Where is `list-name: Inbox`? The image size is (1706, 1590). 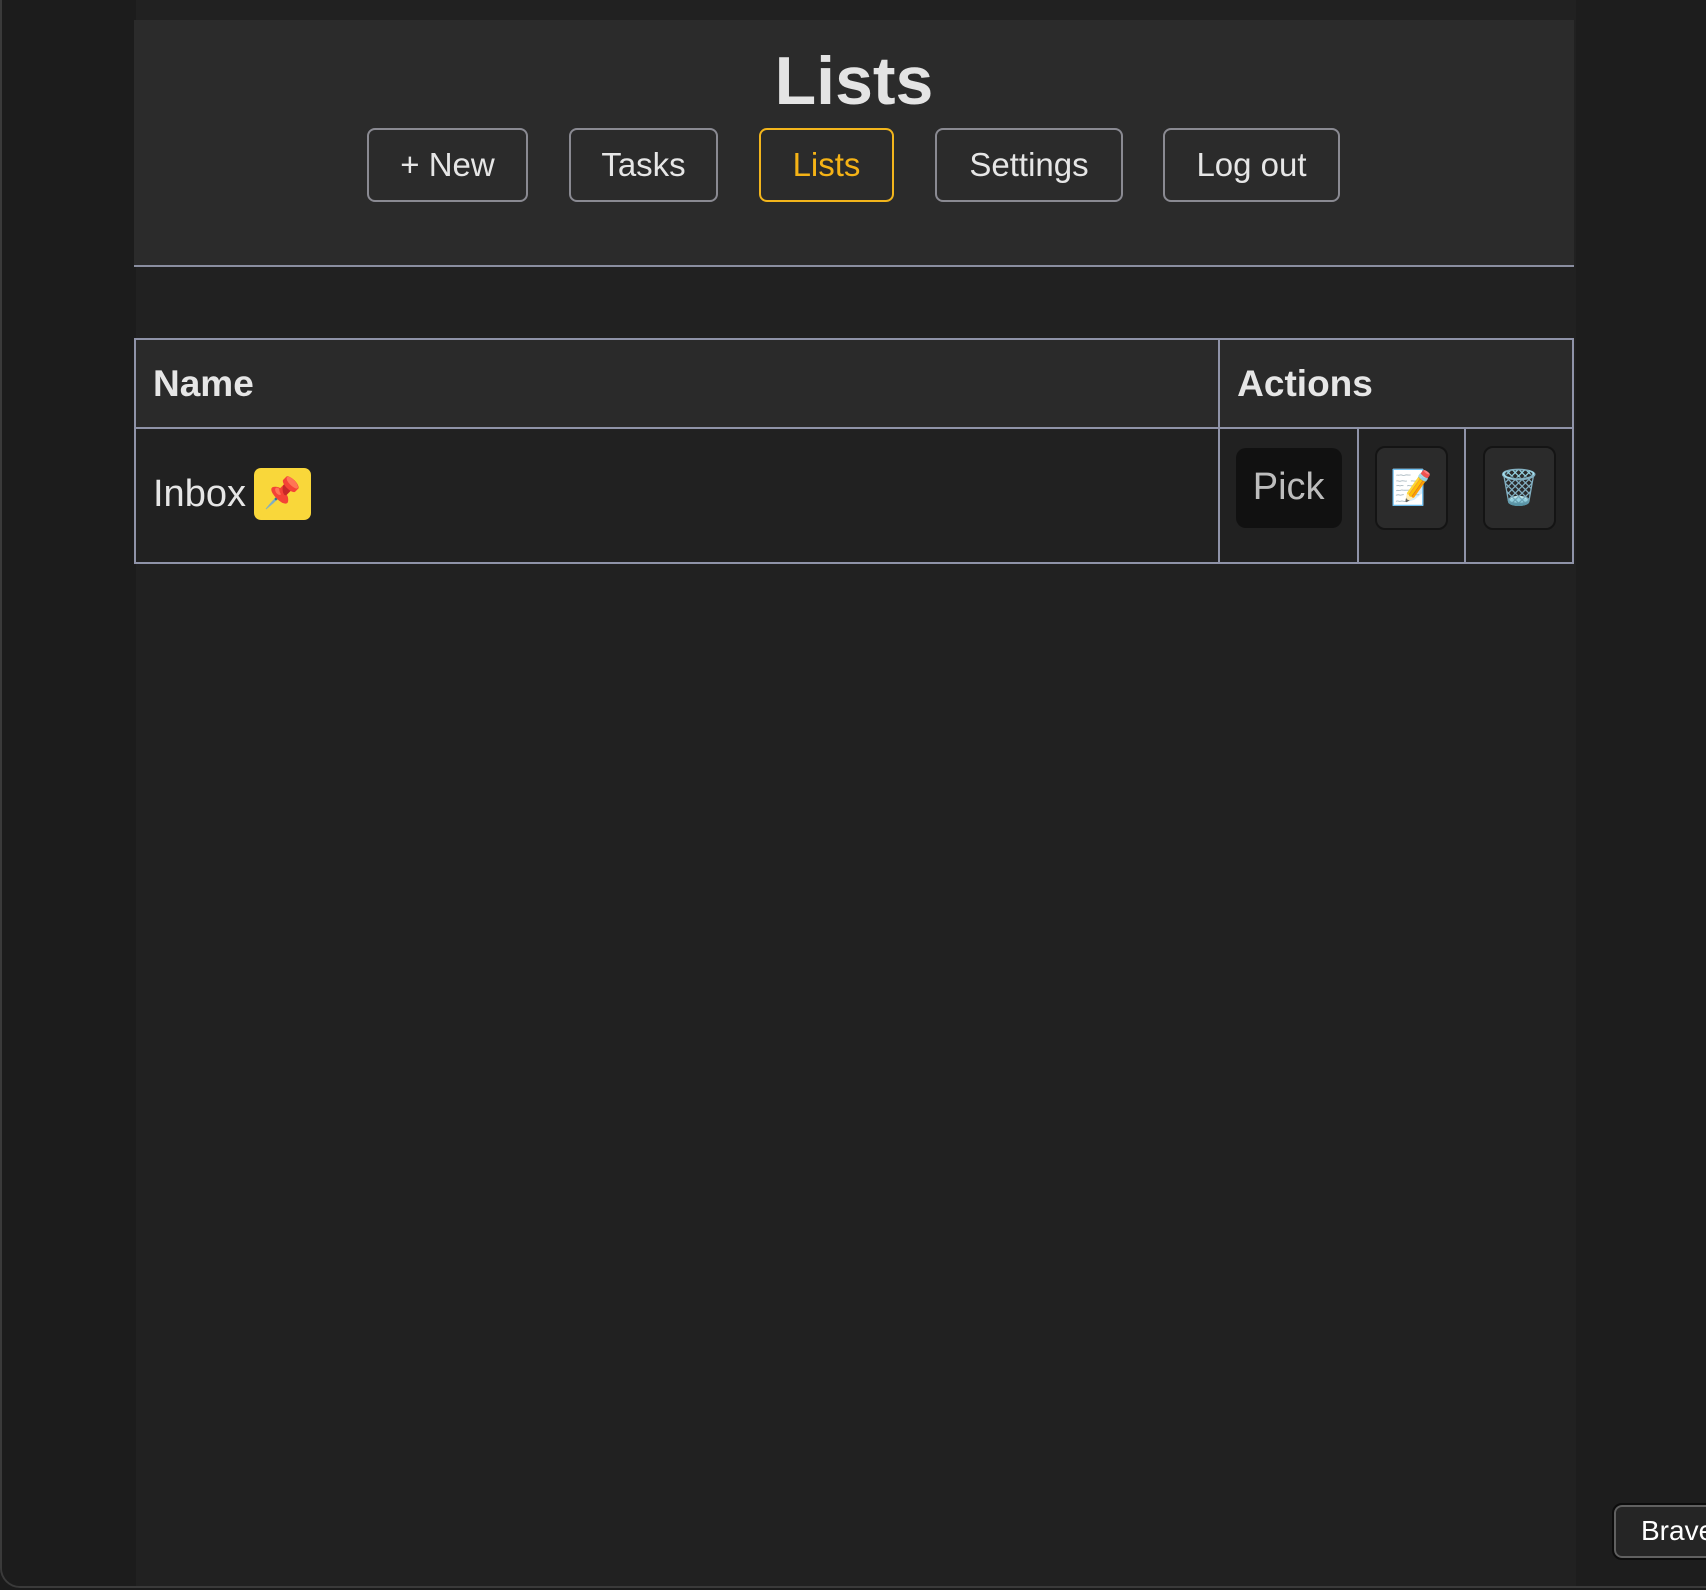 list-name: Inbox is located at coordinates (199, 494).